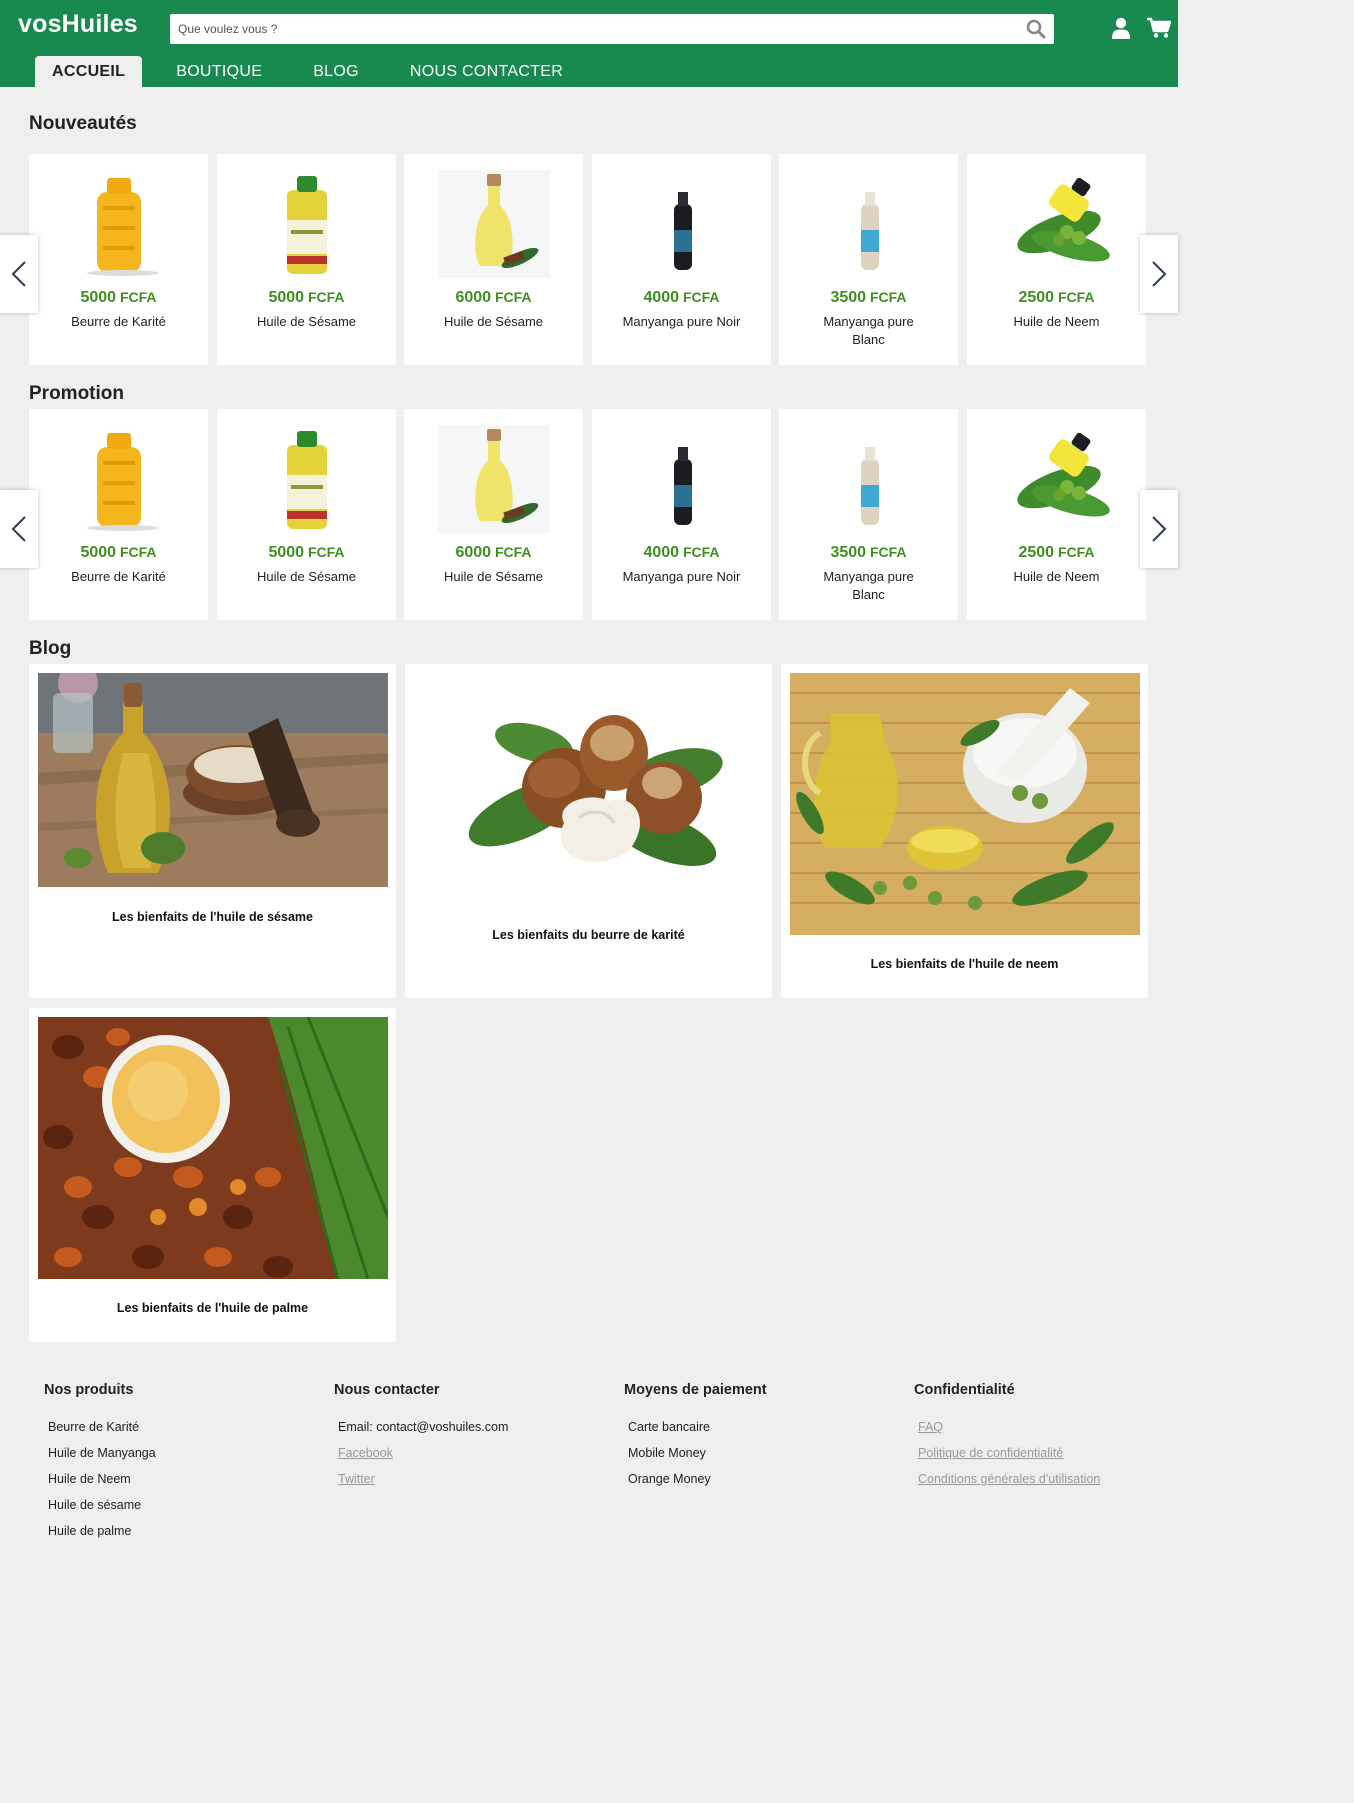 The width and height of the screenshot is (1354, 1803). I want to click on price-amount: 2500, so click(1036, 552).